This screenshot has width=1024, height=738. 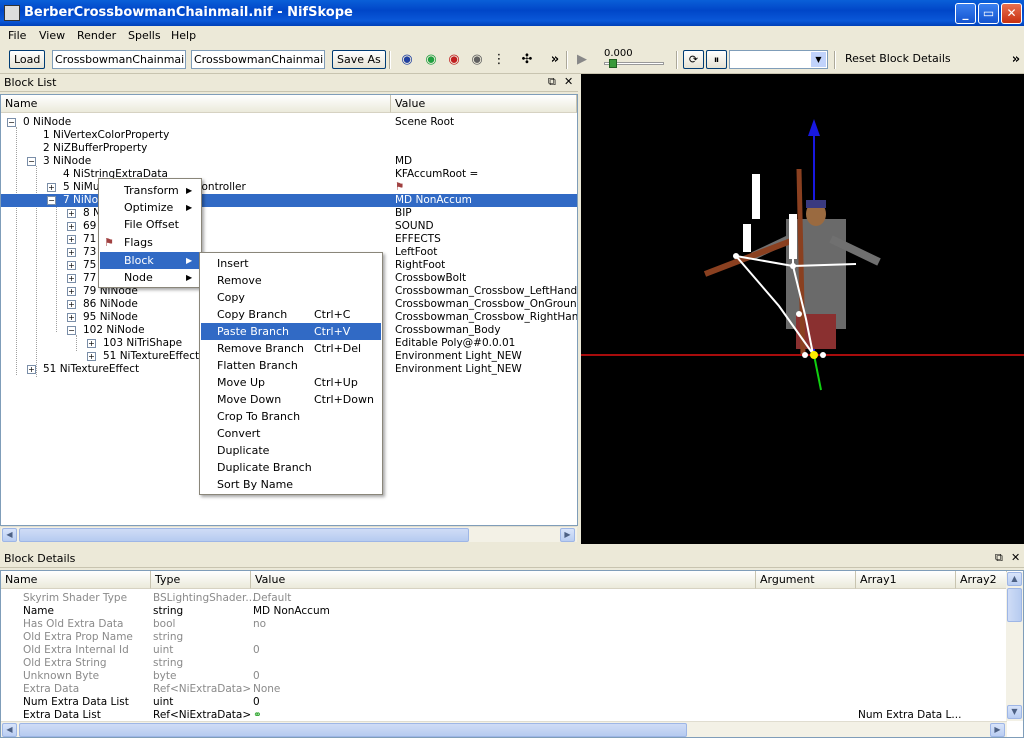 I want to click on switch-button: ⏸, so click(x=716, y=59).